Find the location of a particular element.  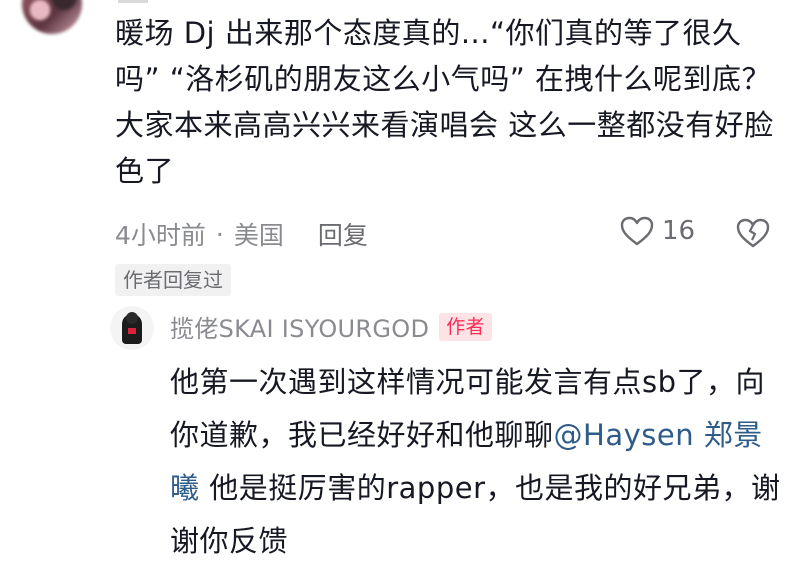

dislike-button is located at coordinates (753, 233).